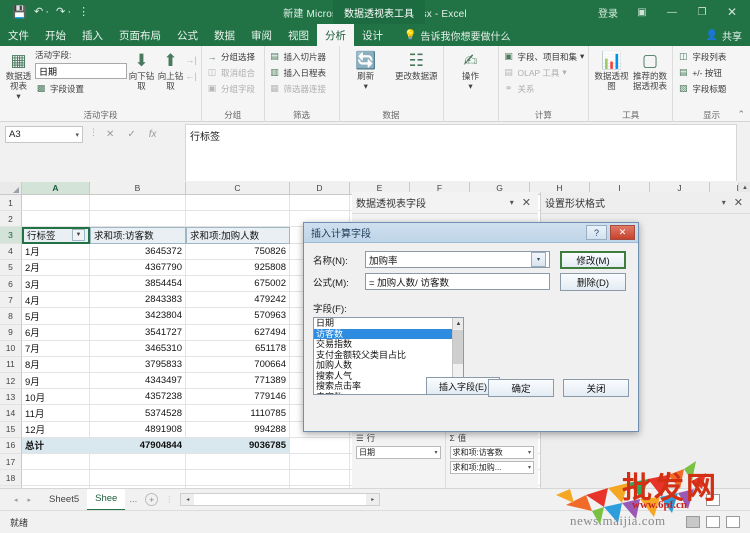 This screenshot has height=533, width=750. What do you see at coordinates (596, 388) in the screenshot?
I see `dialog-close-footer-button: 关闭` at bounding box center [596, 388].